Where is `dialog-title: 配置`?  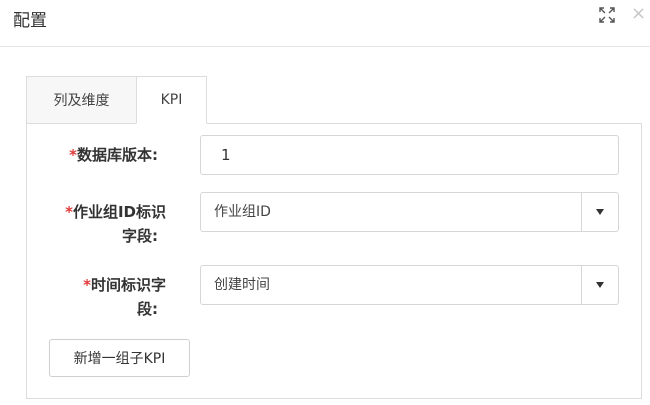 dialog-title: 配置 is located at coordinates (30, 21).